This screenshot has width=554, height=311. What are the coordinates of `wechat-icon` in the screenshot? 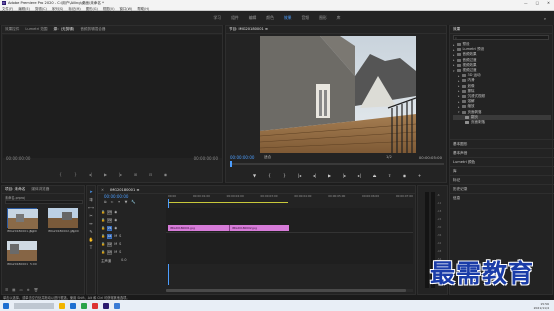 It's located at (84, 305).